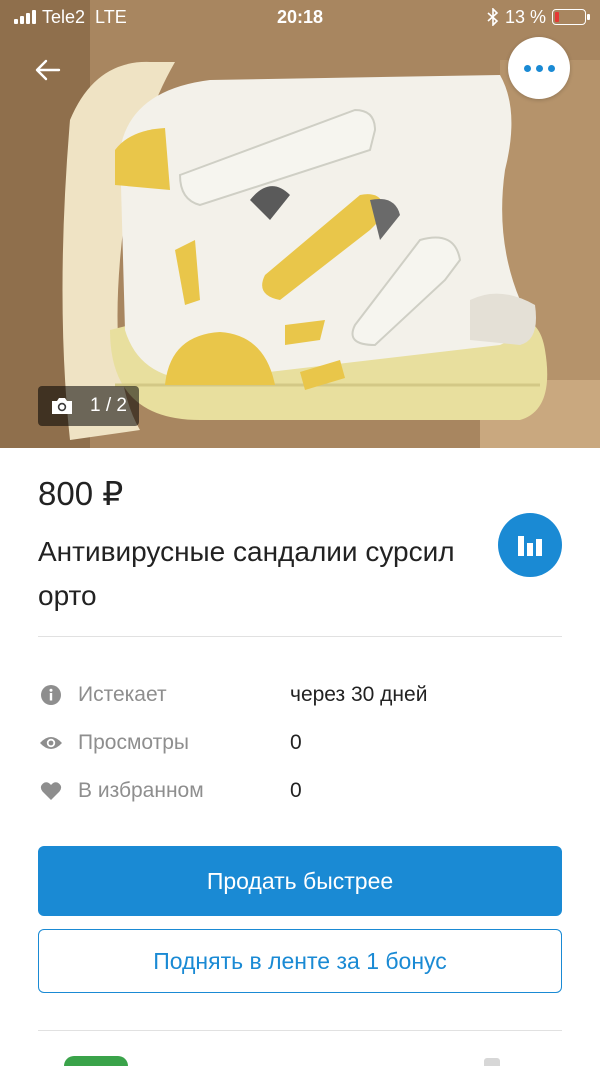 The width and height of the screenshot is (600, 1066). Describe the element at coordinates (111, 16) in the screenshot. I see `network-type: LTE` at that location.